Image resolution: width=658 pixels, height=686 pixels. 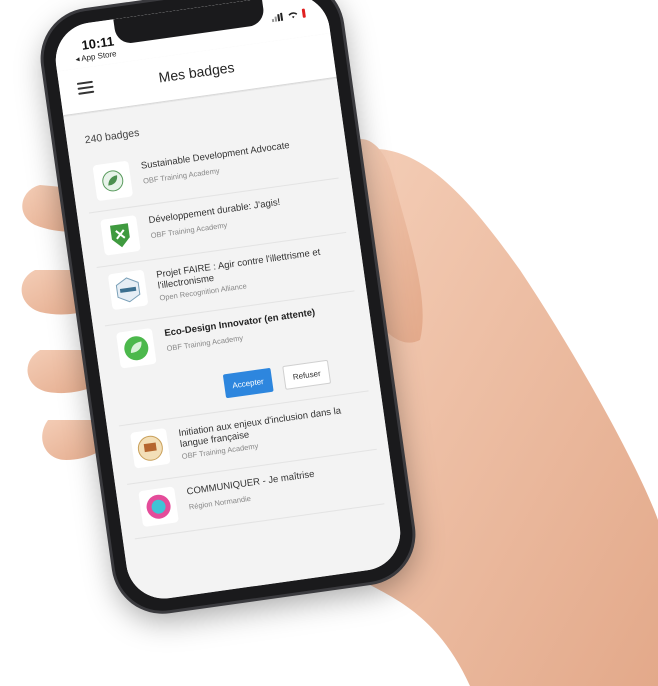 I want to click on communiquer-badge-icon, so click(x=158, y=507).